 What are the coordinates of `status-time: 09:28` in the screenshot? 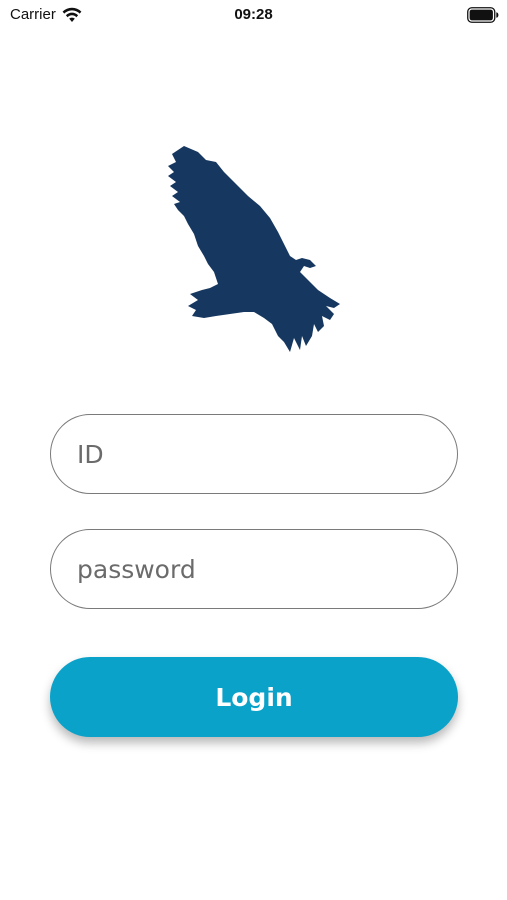 It's located at (253, 14).